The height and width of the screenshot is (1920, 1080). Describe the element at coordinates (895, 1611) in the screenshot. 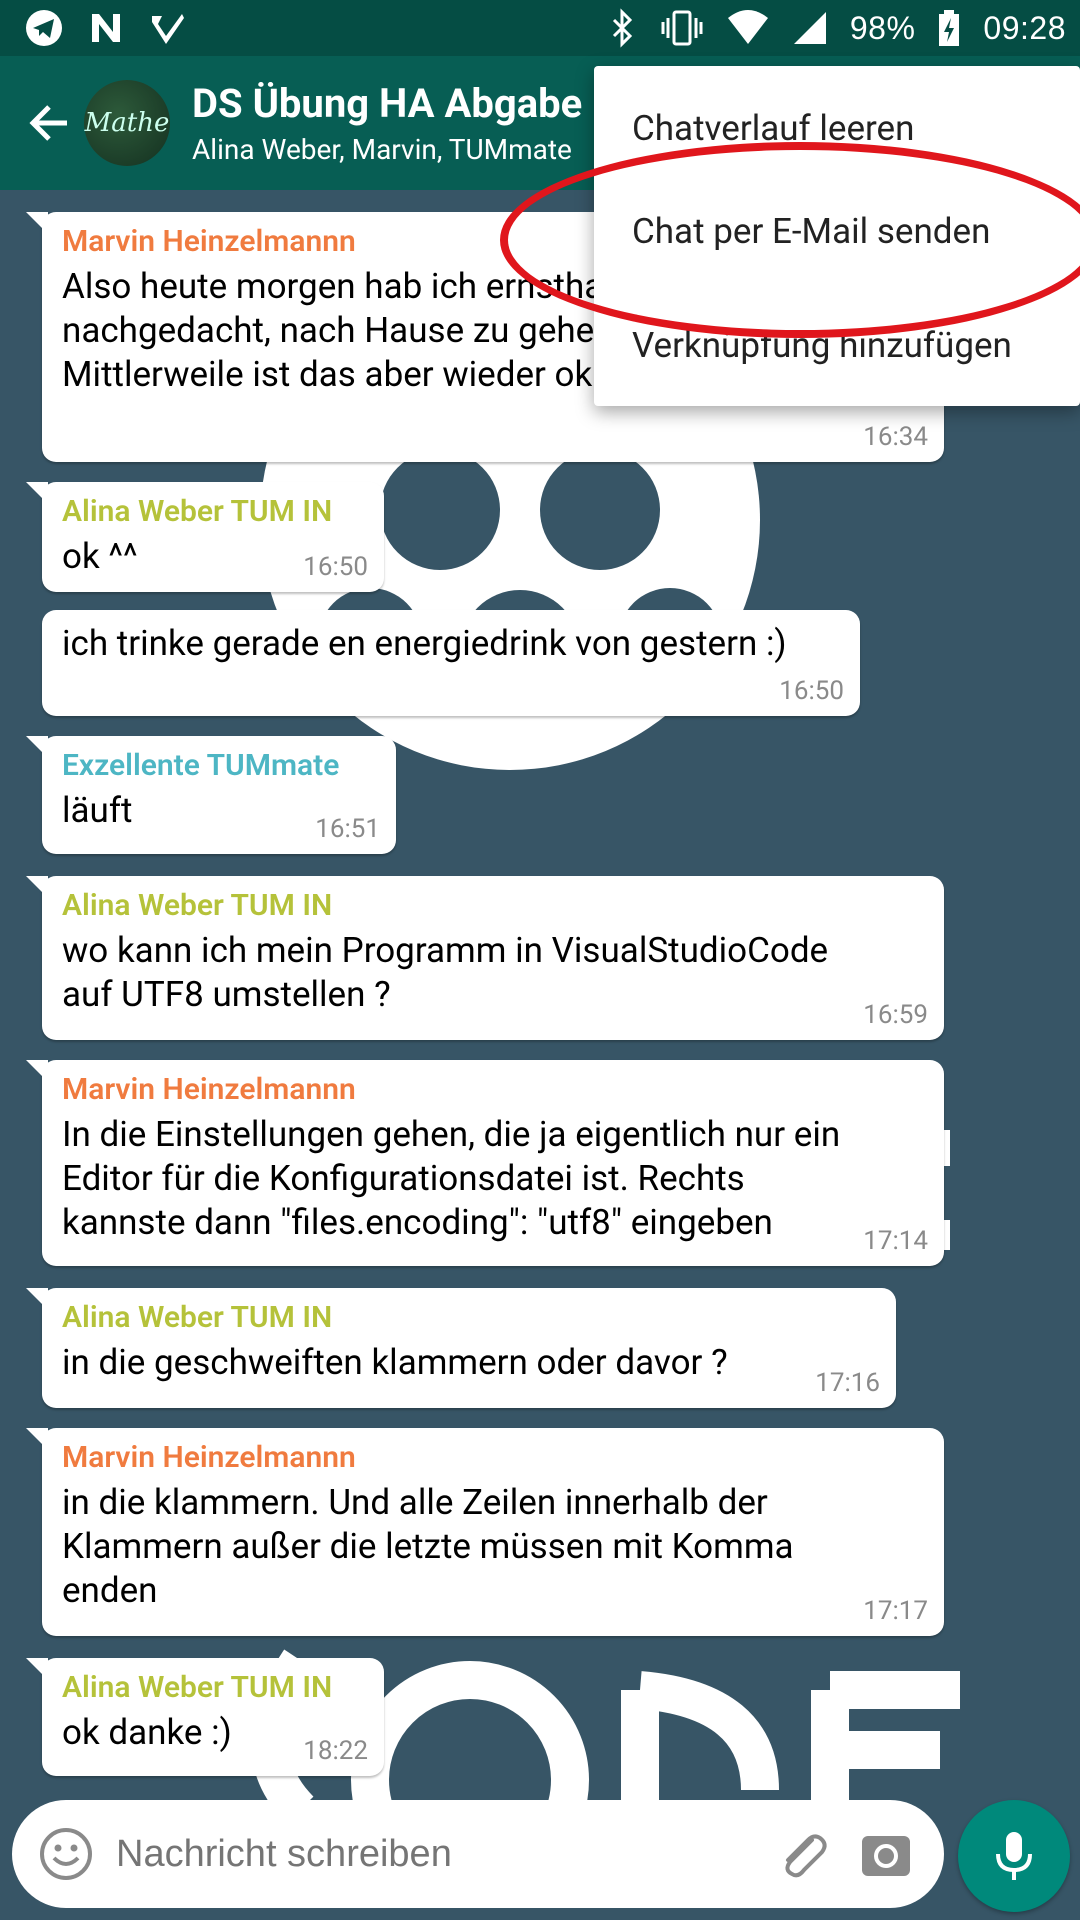

I see `message-time: 17:17` at that location.